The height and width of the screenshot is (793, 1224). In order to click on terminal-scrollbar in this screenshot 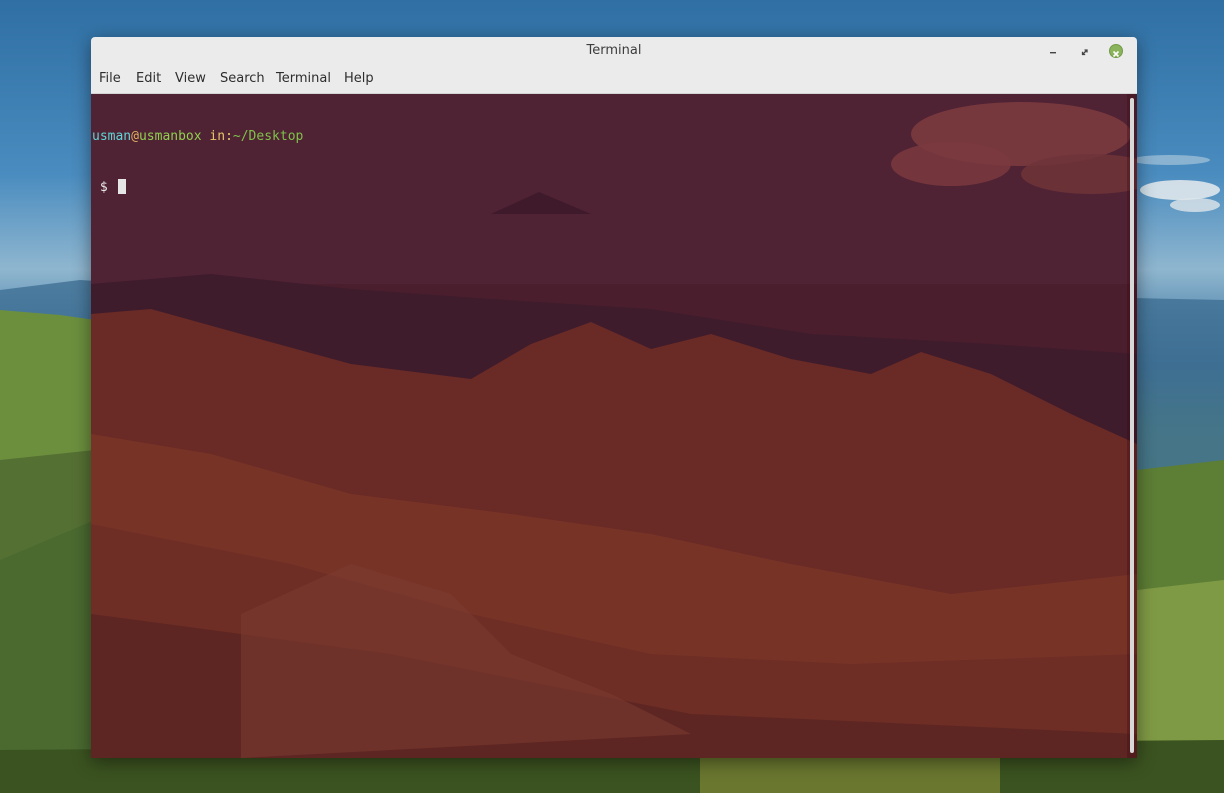, I will do `click(1132, 426)`.